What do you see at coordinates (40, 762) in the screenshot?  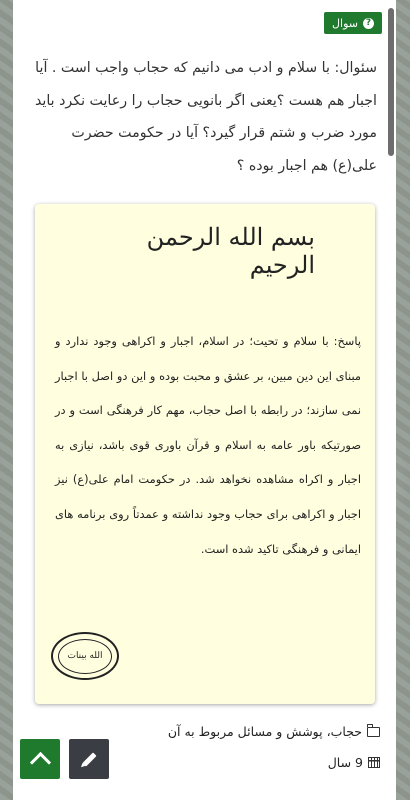 I see `chevron-up-icon` at bounding box center [40, 762].